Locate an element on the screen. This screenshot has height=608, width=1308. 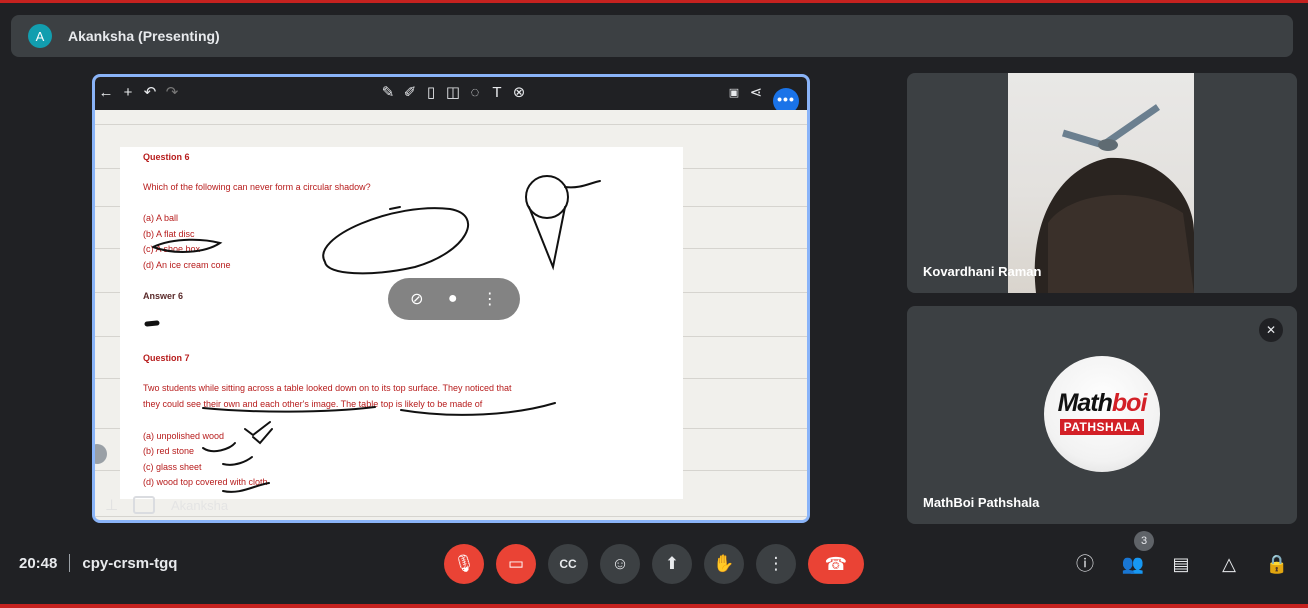
participant-tile-mathboi: ✕ Mathboi PATHSHALA MathBoi Pathshala is located at coordinates (1102, 415).